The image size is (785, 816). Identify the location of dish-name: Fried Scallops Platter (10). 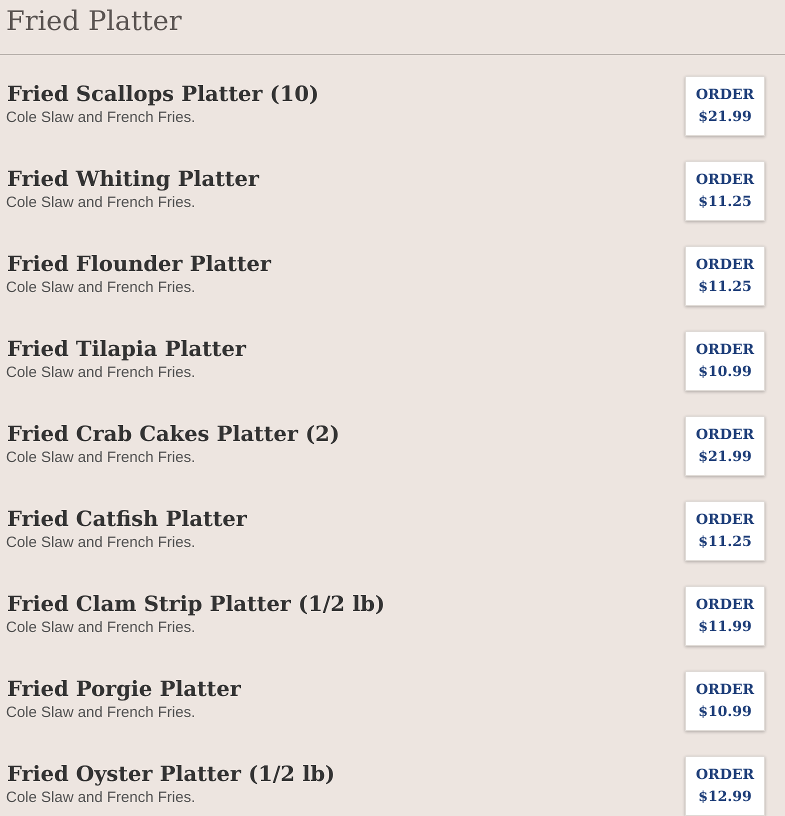
(163, 94).